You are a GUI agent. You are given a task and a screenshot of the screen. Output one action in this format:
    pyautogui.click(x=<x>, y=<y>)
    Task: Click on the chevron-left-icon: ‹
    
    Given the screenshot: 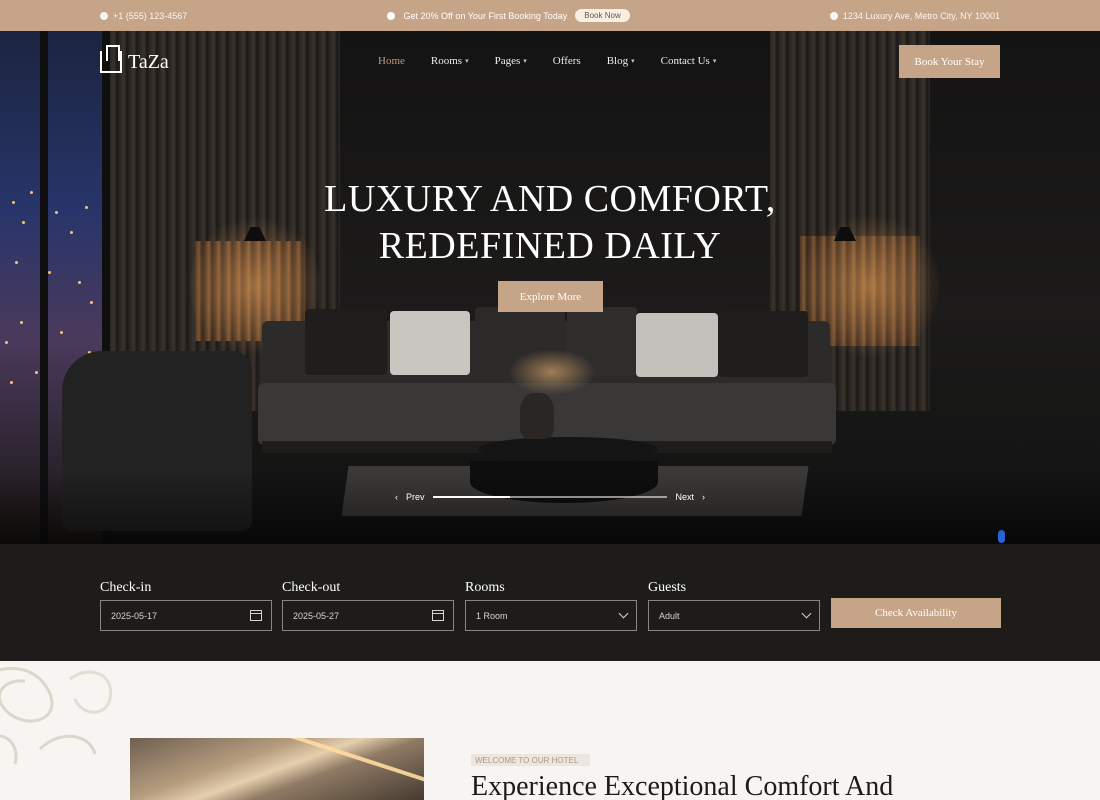 What is the action you would take?
    pyautogui.click(x=396, y=497)
    